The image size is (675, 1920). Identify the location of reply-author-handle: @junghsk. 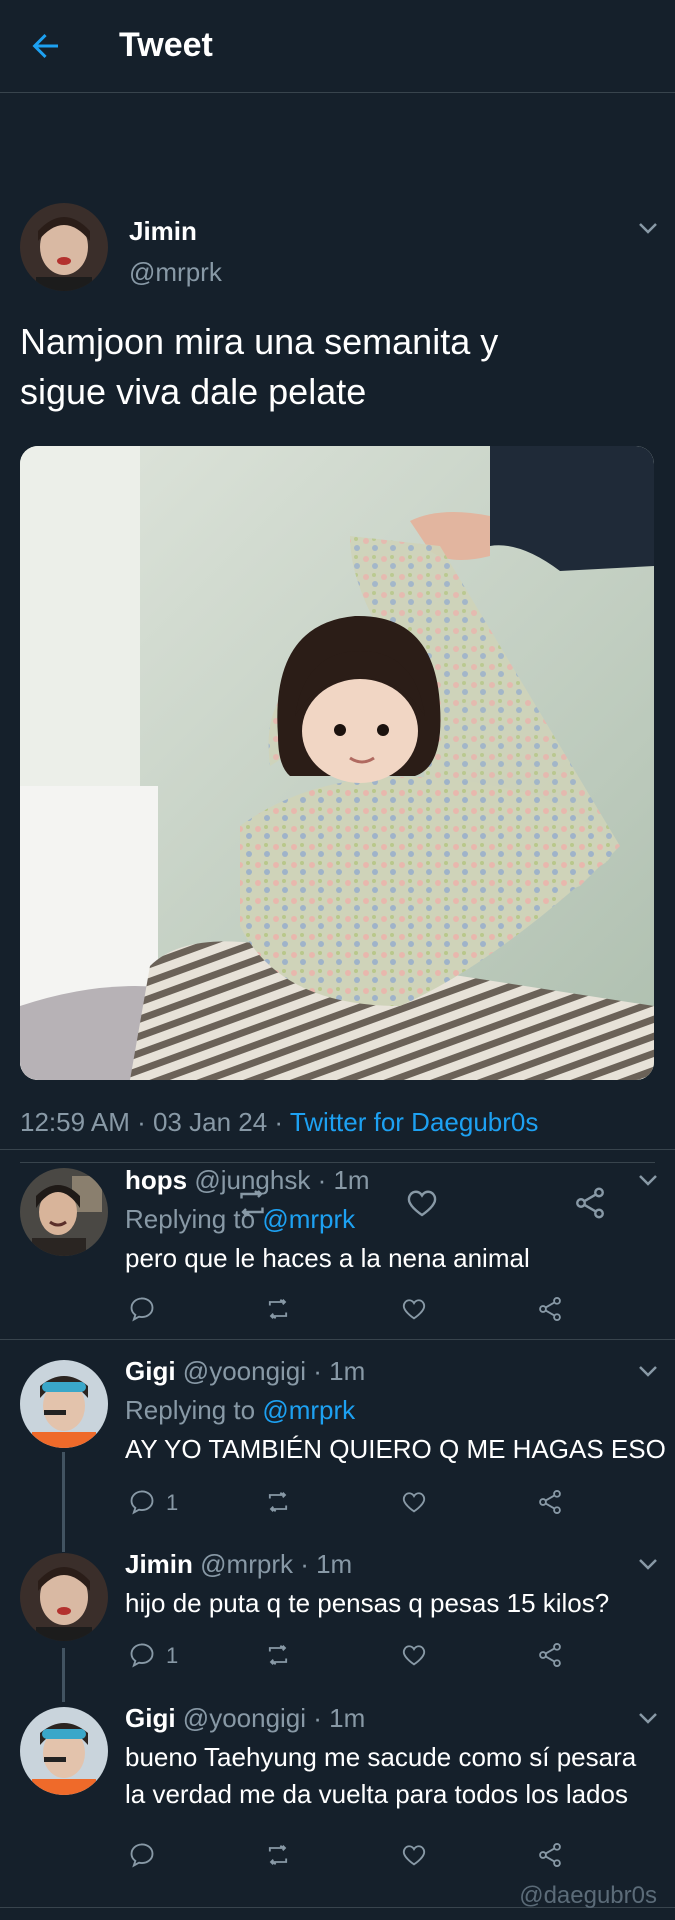
(252, 1180).